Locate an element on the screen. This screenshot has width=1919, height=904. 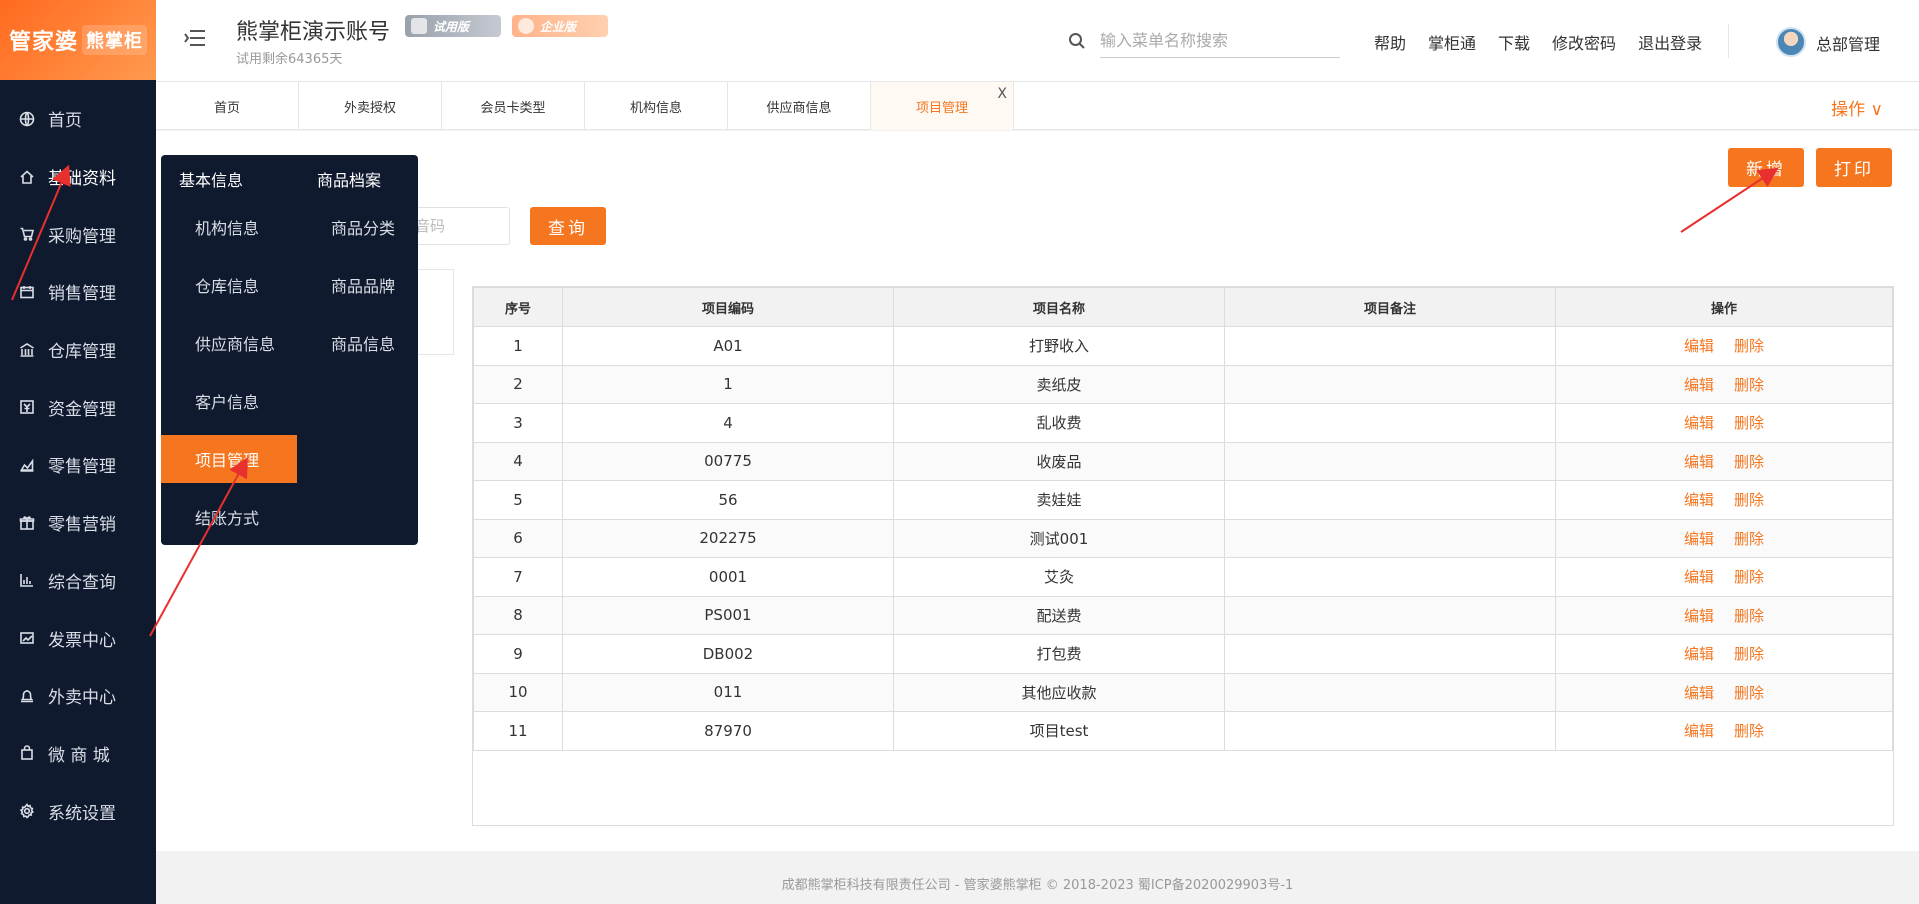
table-cell: 11 is located at coordinates (518, 731).